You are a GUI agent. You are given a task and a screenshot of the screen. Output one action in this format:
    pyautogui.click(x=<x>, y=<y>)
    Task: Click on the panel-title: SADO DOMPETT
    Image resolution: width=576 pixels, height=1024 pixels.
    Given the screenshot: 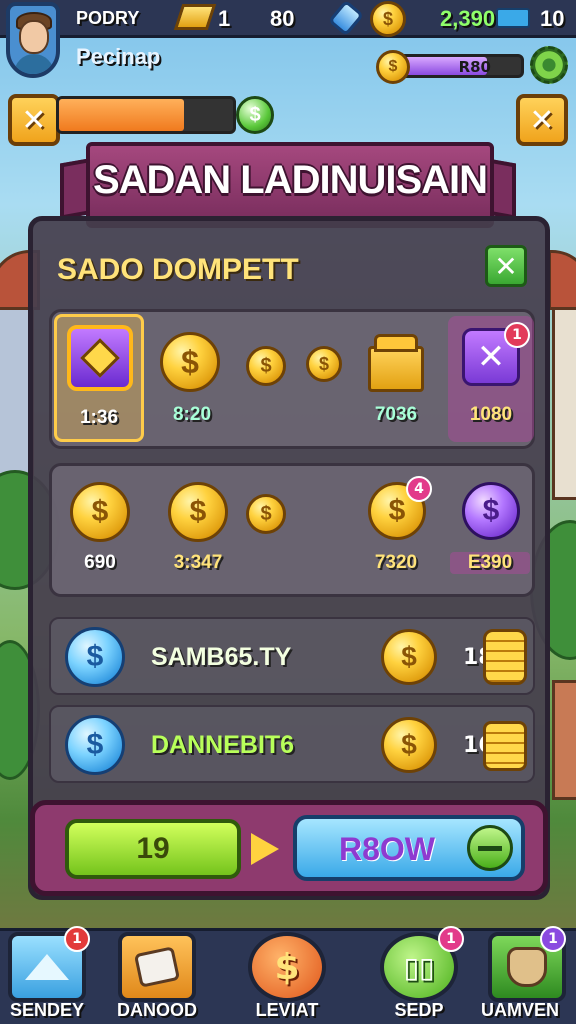 What is the action you would take?
    pyautogui.click(x=178, y=269)
    